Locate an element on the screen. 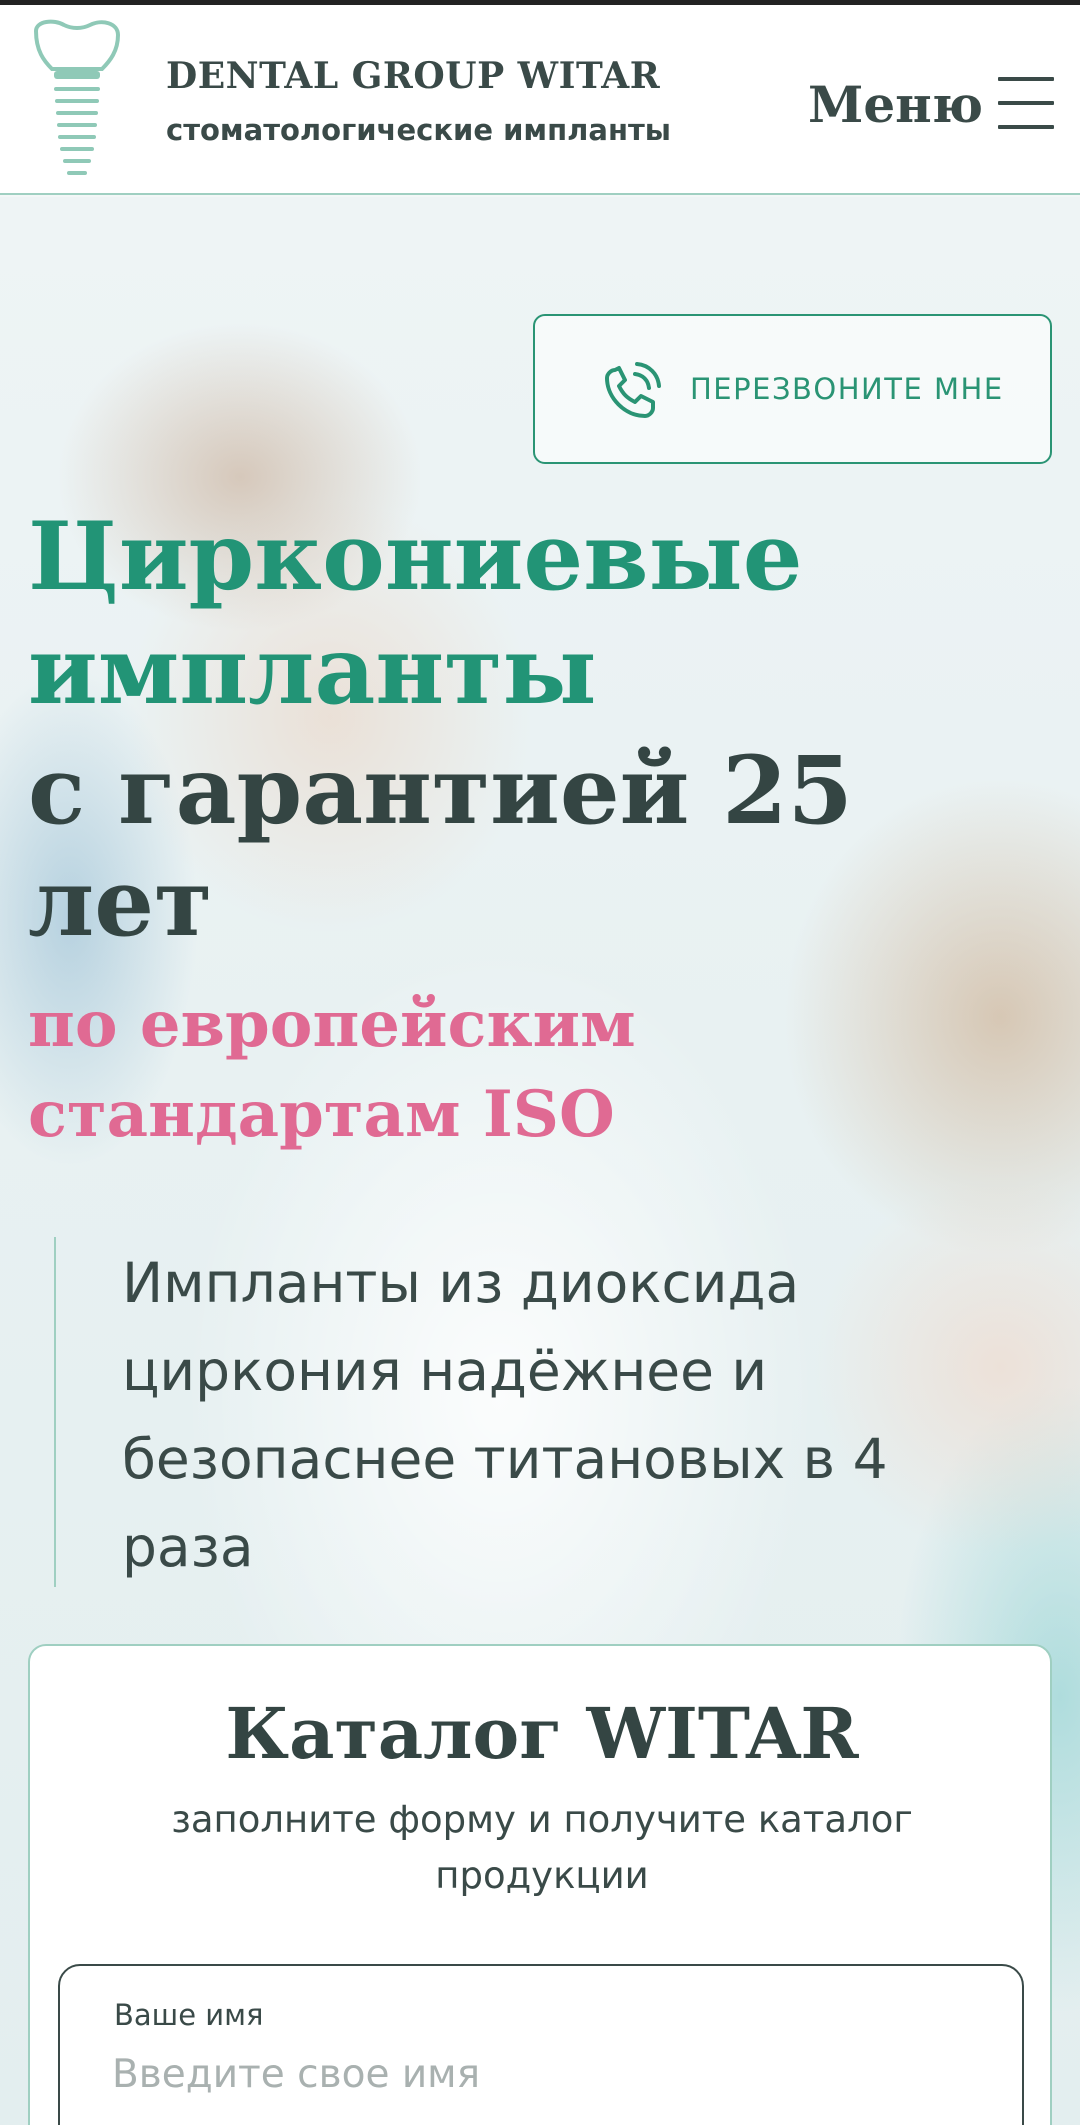  headline-dark-line: лет is located at coordinates (120, 903).